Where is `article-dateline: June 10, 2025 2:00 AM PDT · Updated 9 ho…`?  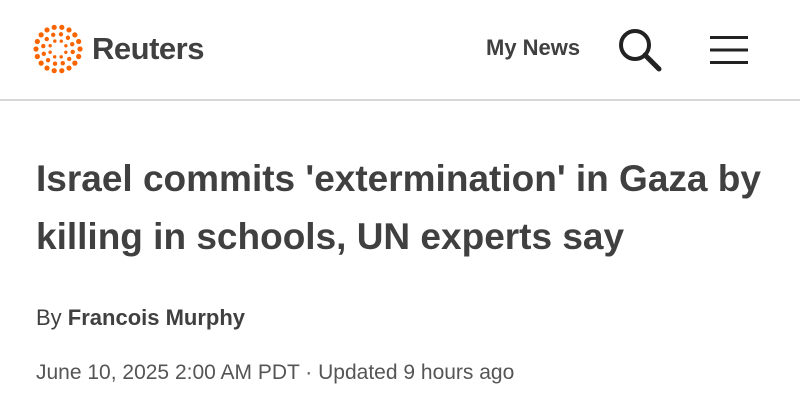 article-dateline: June 10, 2025 2:00 AM PDT · Updated 9 ho… is located at coordinates (275, 373).